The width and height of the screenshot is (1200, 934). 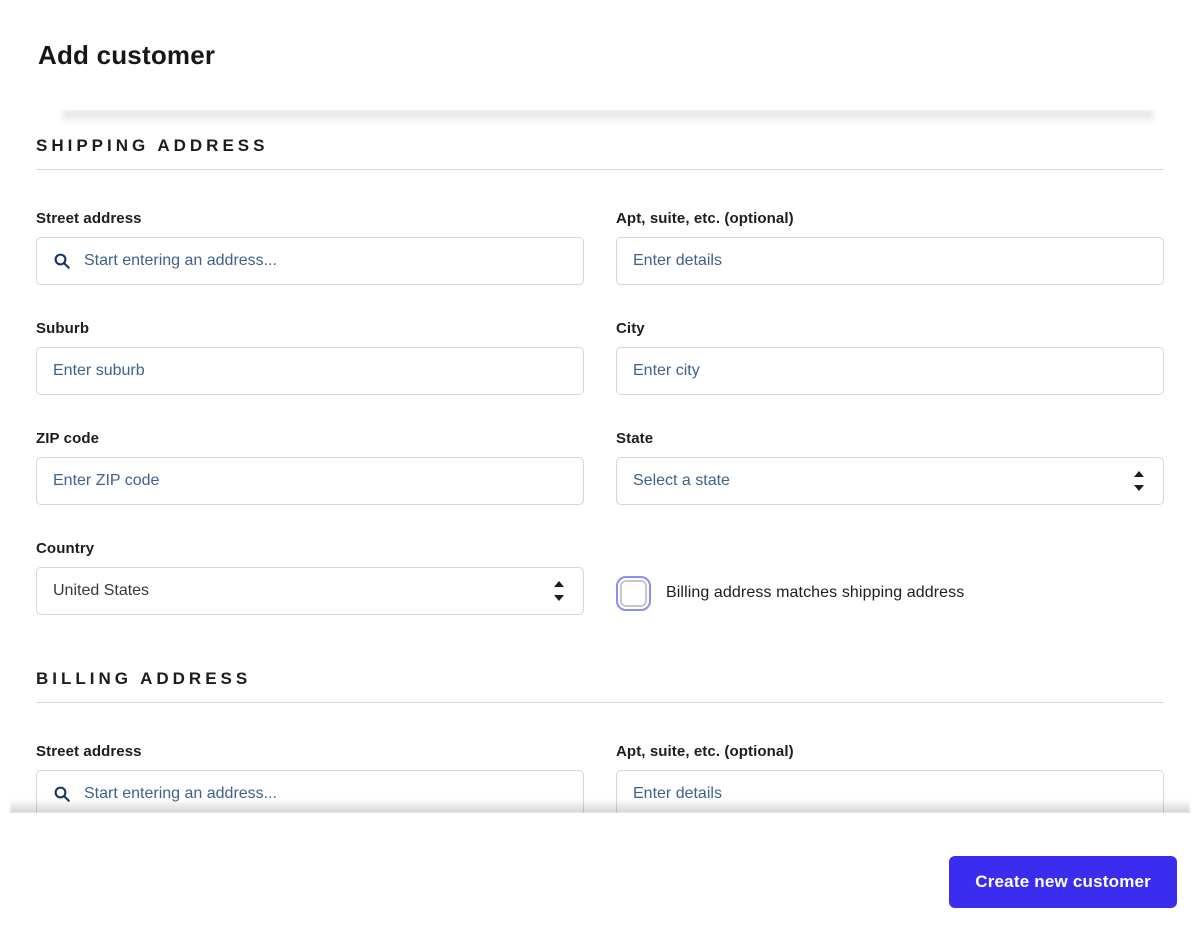 I want to click on shipping-zip-field, so click(x=310, y=481).